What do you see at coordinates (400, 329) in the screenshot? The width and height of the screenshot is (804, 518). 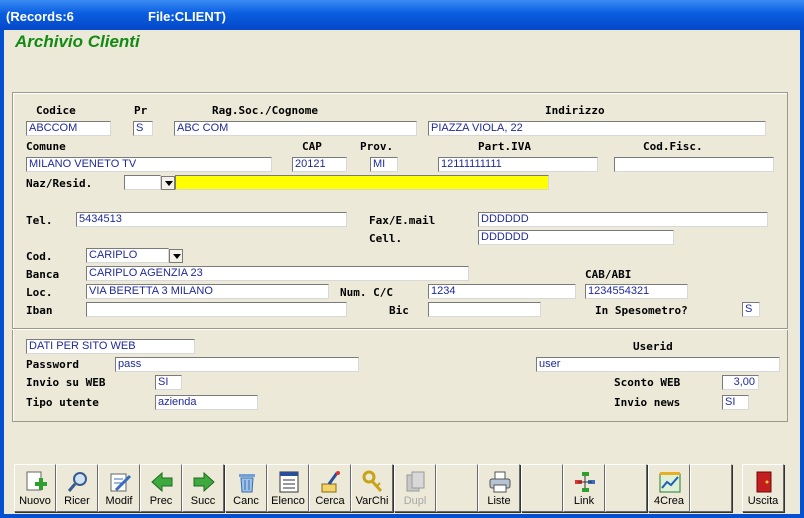 I see `panel-divider` at bounding box center [400, 329].